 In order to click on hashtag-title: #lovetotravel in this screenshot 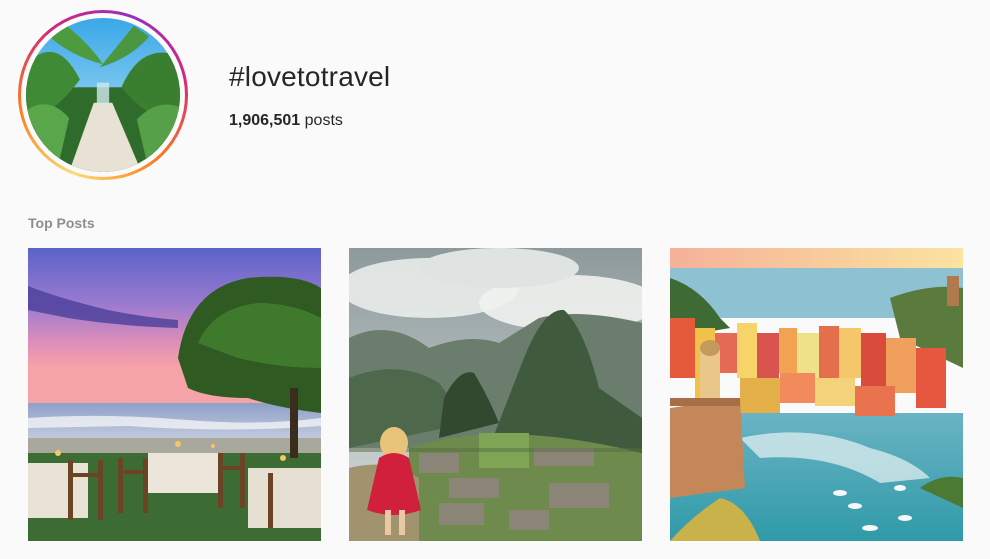, I will do `click(310, 76)`.